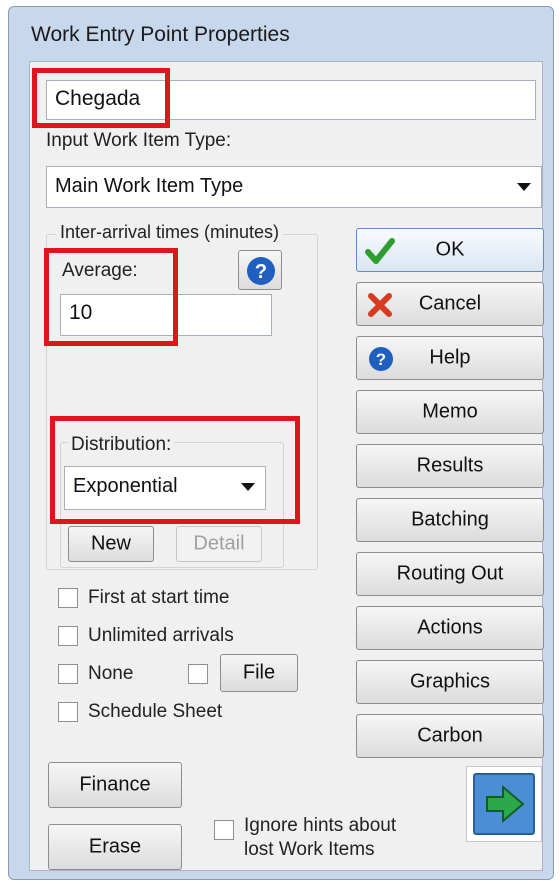  Describe the element at coordinates (161, 635) in the screenshot. I see `unlimited-arrivals-label: Unlimited arrivals` at that location.